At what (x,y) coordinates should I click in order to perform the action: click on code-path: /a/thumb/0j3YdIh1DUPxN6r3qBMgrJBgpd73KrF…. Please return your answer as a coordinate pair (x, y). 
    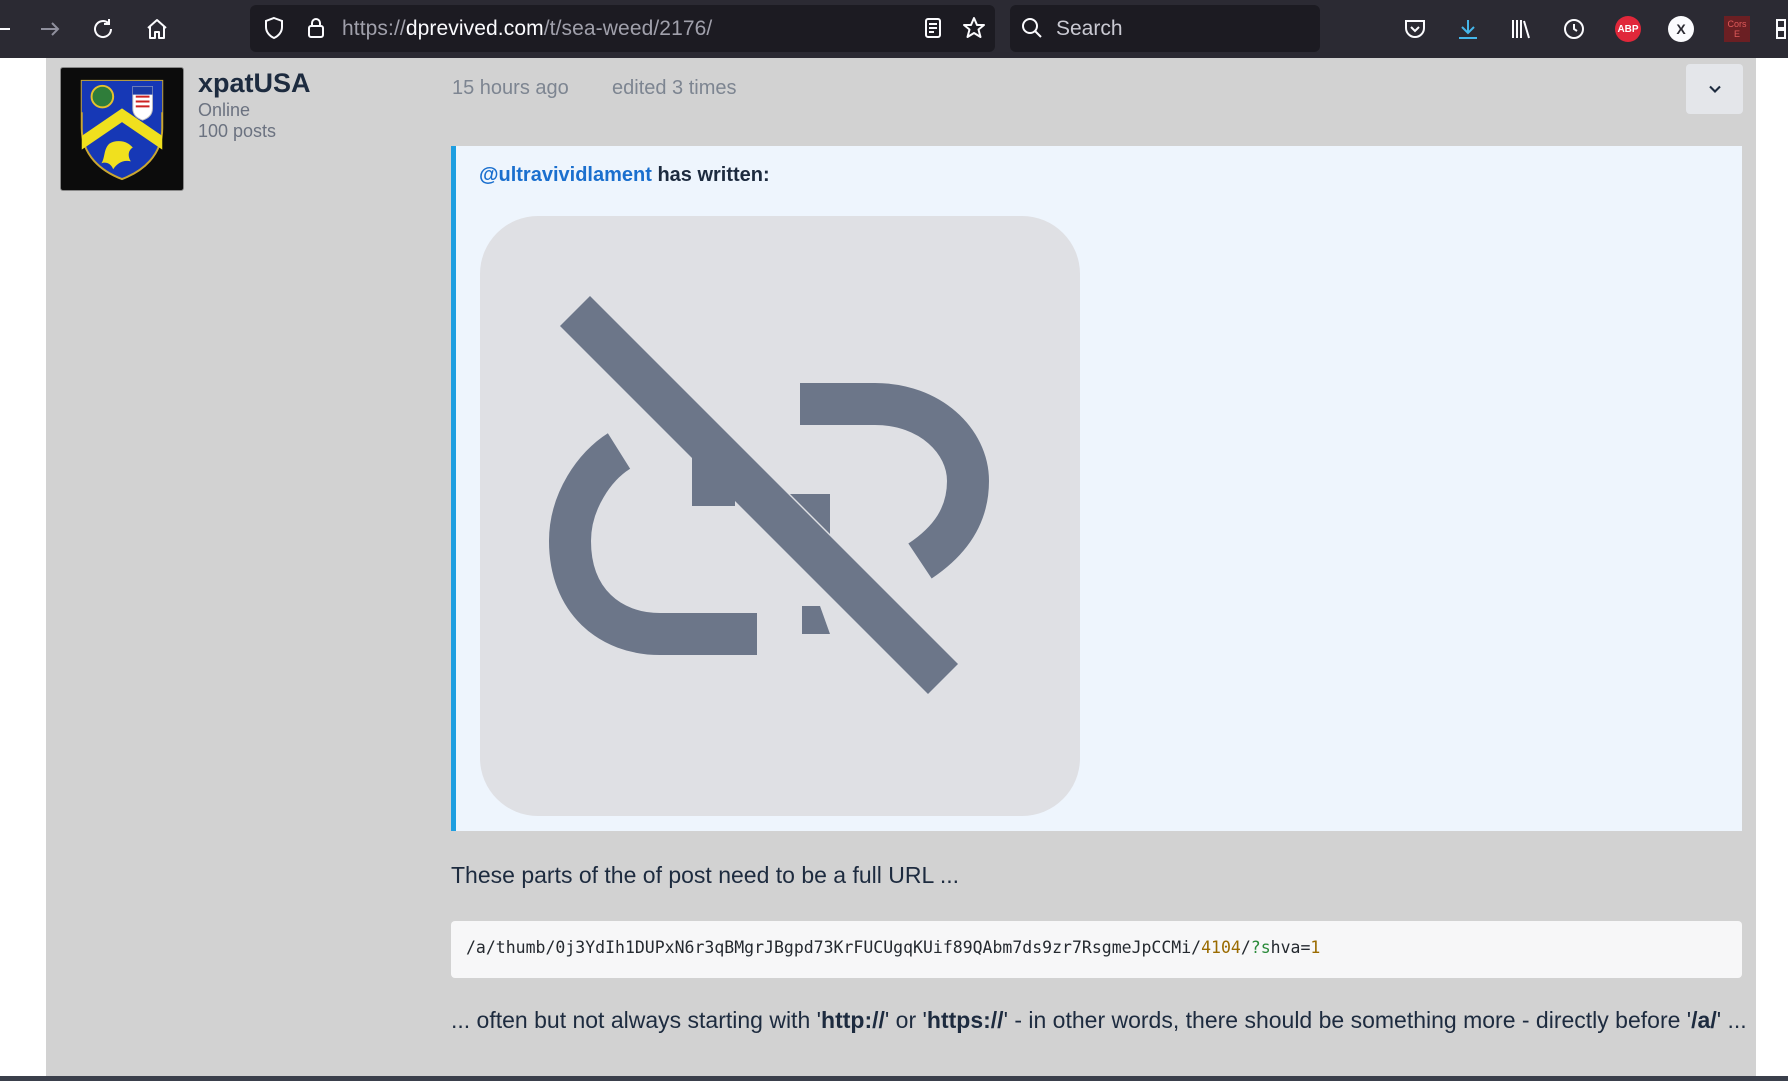
    Looking at the image, I should click on (834, 947).